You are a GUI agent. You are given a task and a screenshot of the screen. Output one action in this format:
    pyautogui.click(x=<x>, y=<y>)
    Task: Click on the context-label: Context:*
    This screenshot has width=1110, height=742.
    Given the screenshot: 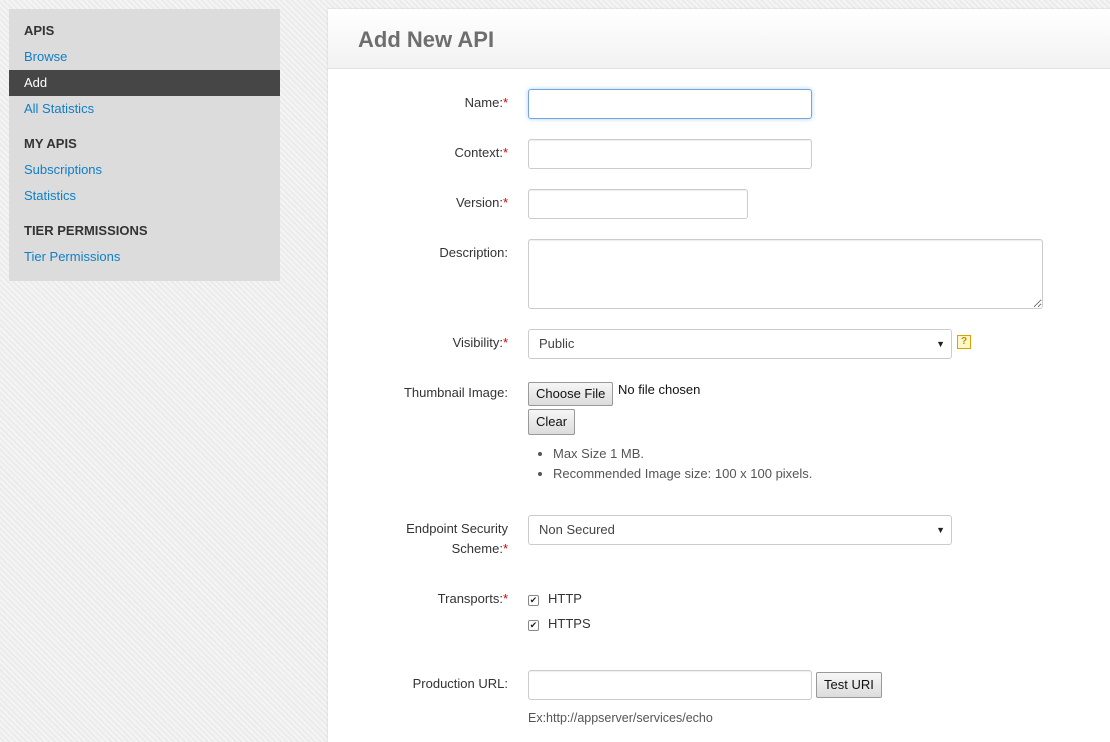 What is the action you would take?
    pyautogui.click(x=481, y=152)
    